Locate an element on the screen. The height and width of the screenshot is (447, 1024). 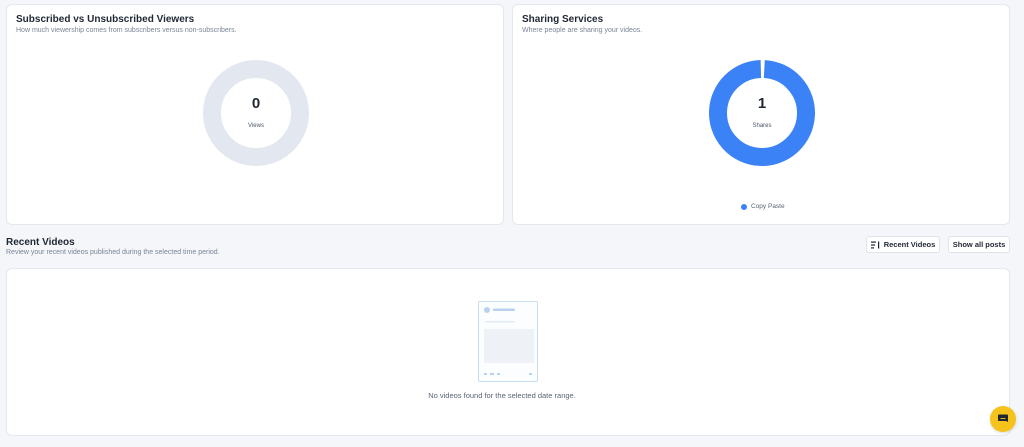
sharing-legend-item: Copy Paste is located at coordinates (763, 206).